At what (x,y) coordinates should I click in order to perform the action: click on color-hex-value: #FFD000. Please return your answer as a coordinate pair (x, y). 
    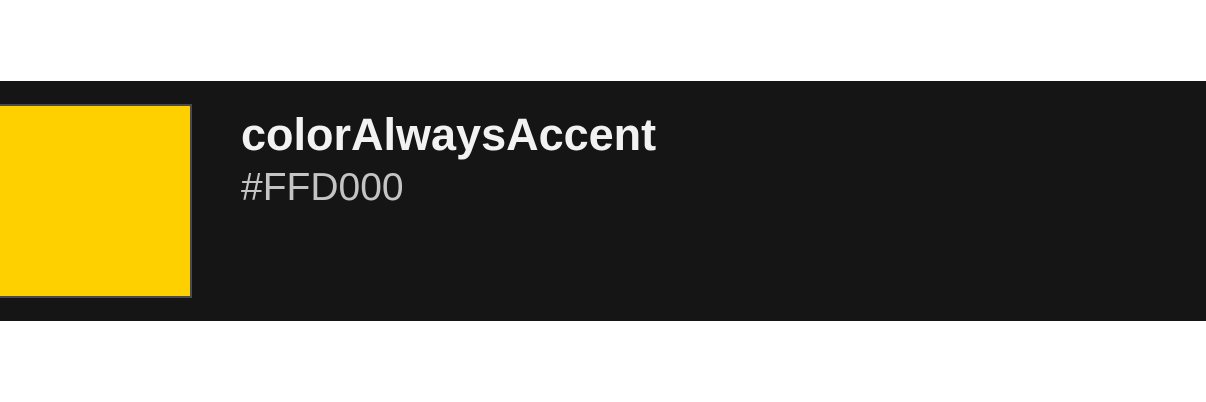
    Looking at the image, I should click on (322, 187).